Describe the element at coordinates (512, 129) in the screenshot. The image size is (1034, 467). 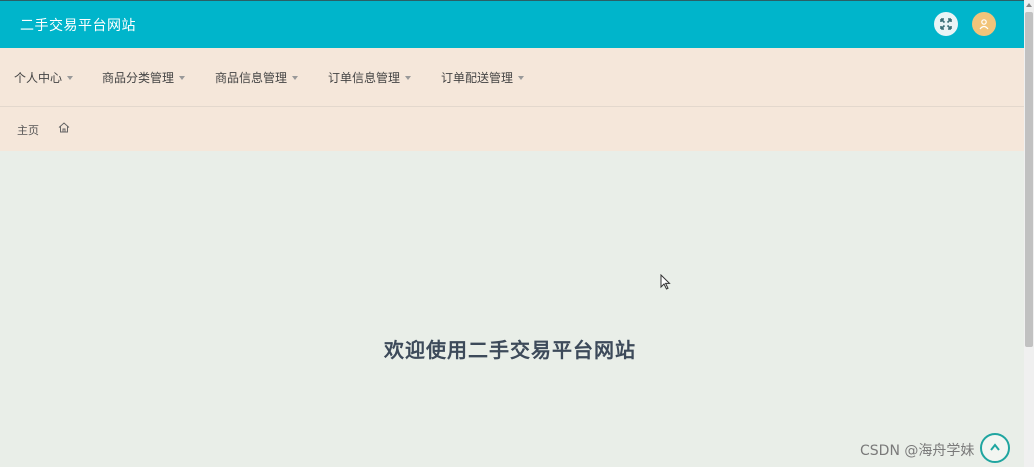
I see `breadcrumb: 主页` at that location.